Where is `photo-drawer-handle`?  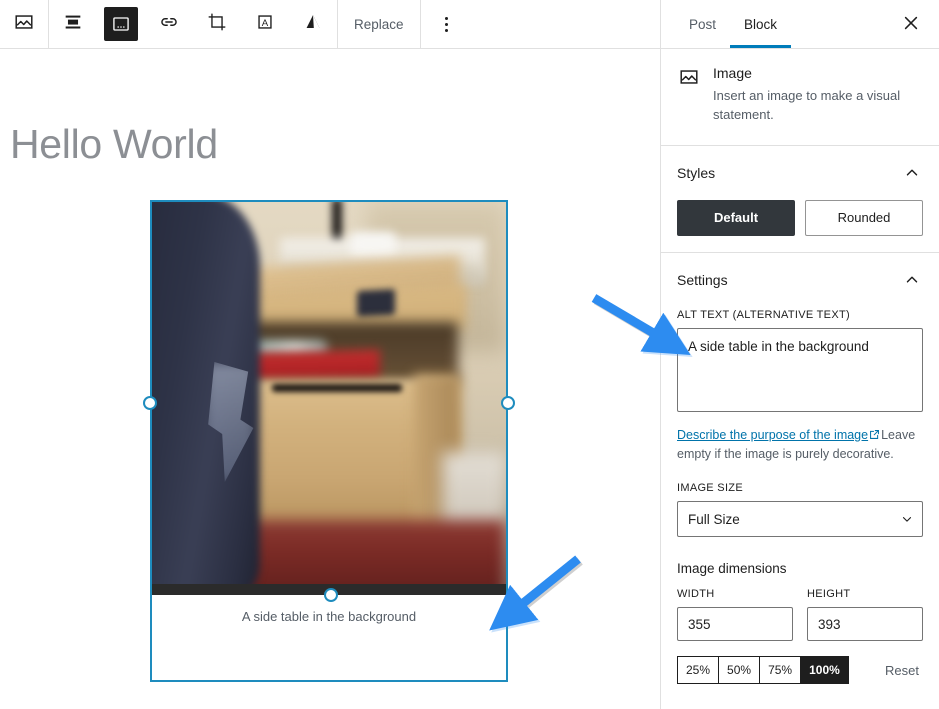 photo-drawer-handle is located at coordinates (337, 388).